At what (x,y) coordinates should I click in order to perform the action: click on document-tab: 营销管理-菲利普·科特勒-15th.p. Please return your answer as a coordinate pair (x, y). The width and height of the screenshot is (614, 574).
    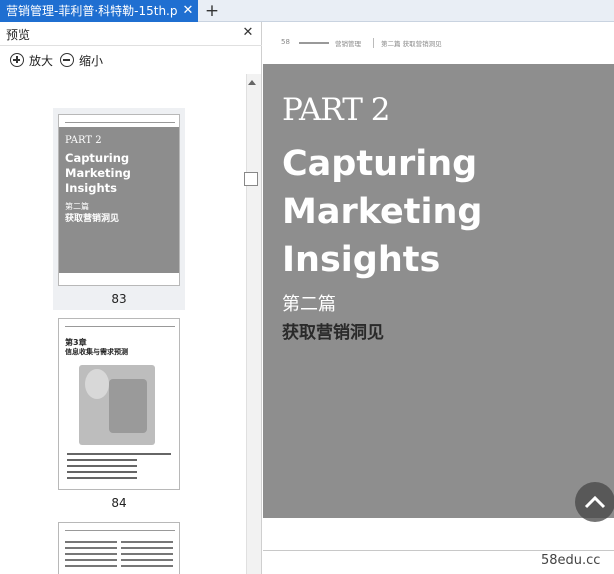
    Looking at the image, I should click on (99, 11).